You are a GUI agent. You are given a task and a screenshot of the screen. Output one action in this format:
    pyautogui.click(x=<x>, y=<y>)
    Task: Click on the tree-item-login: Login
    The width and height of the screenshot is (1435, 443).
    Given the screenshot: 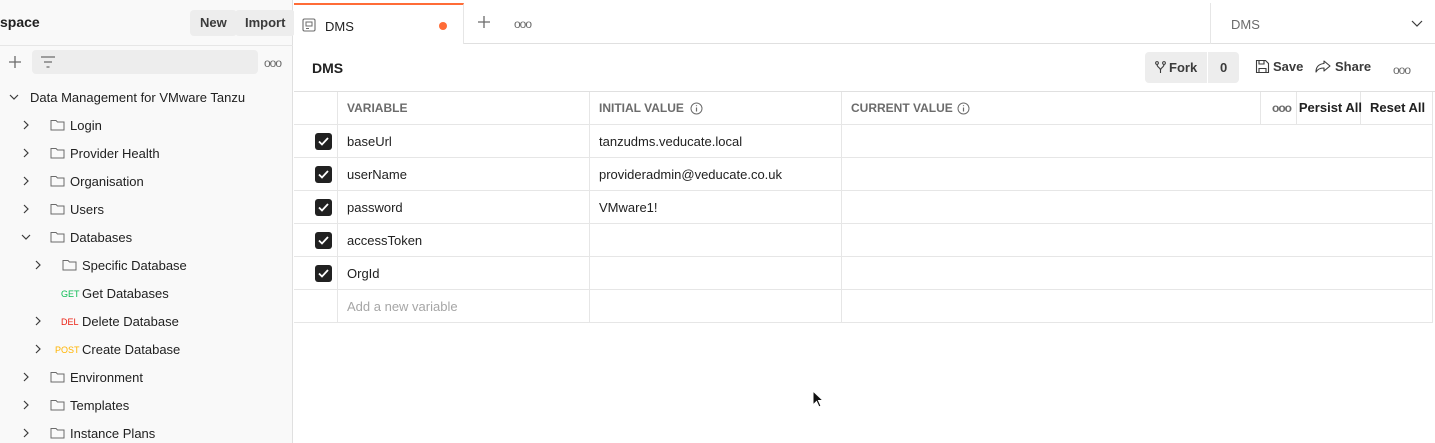 What is the action you would take?
    pyautogui.click(x=146, y=125)
    